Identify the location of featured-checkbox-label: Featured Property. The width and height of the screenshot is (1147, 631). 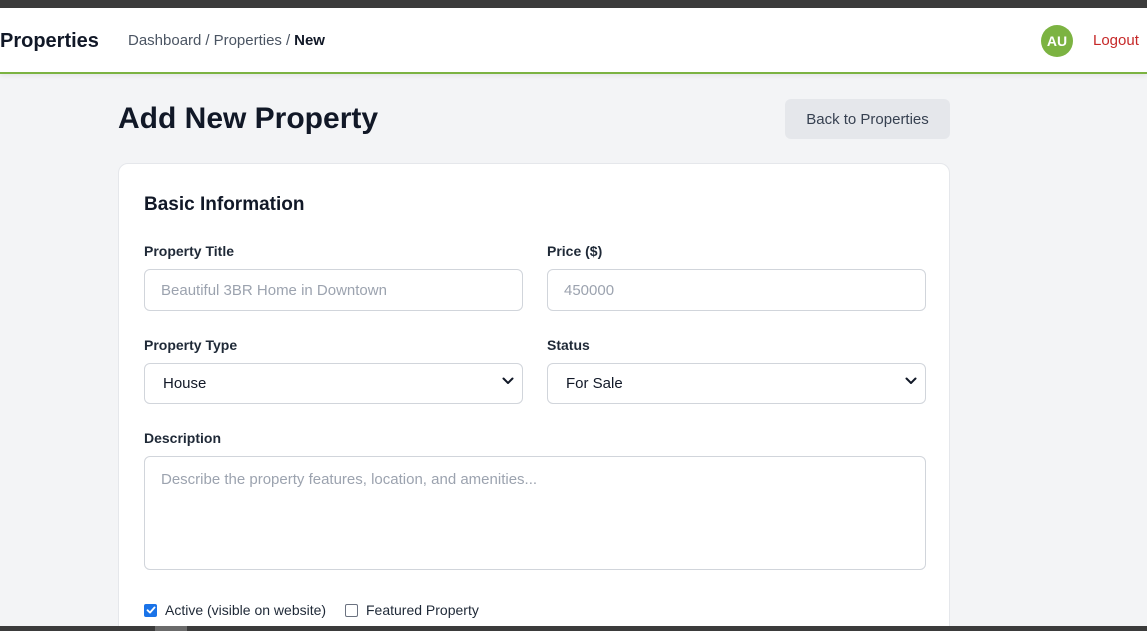
(422, 610).